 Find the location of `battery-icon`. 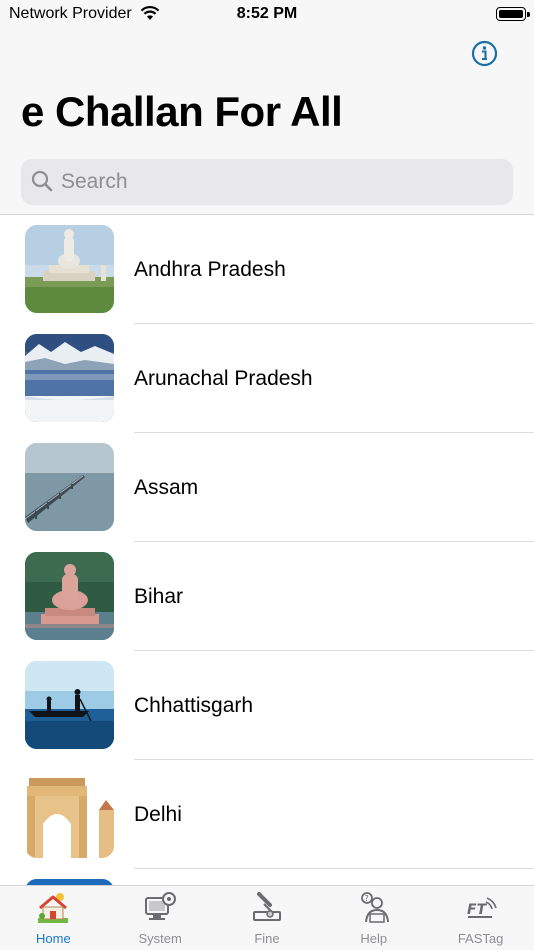

battery-icon is located at coordinates (513, 14).